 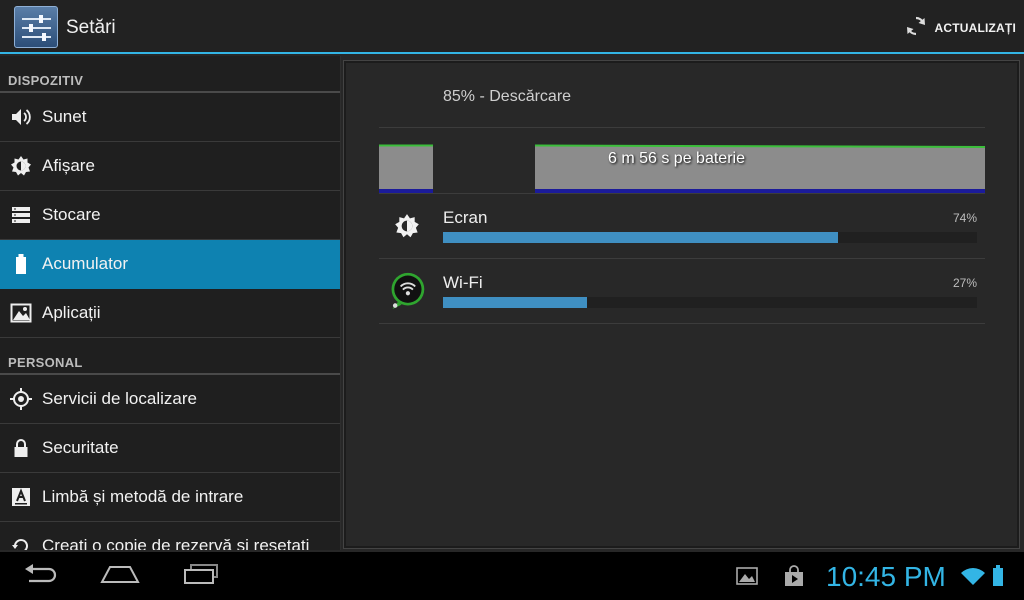 What do you see at coordinates (916, 28) in the screenshot?
I see `refresh-icon` at bounding box center [916, 28].